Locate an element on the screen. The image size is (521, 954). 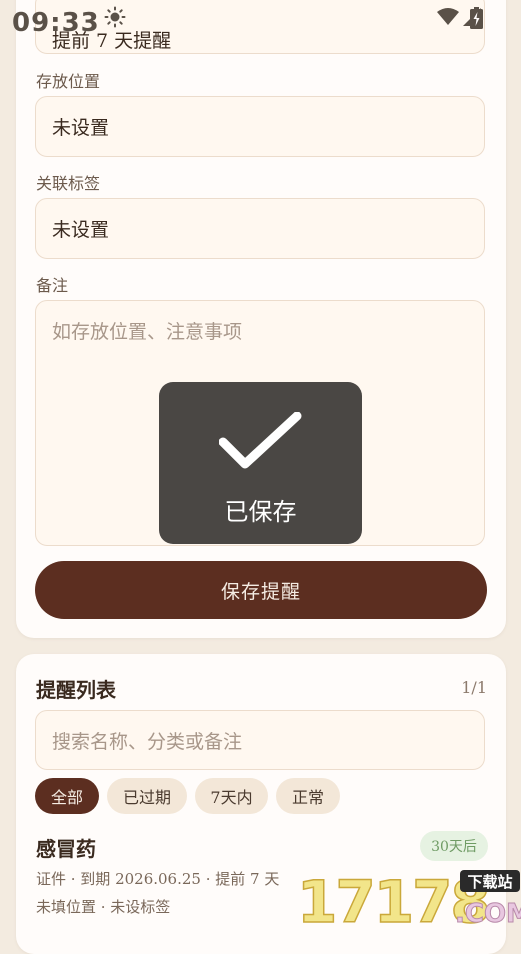
item-name: 感冒药 is located at coordinates (66, 849).